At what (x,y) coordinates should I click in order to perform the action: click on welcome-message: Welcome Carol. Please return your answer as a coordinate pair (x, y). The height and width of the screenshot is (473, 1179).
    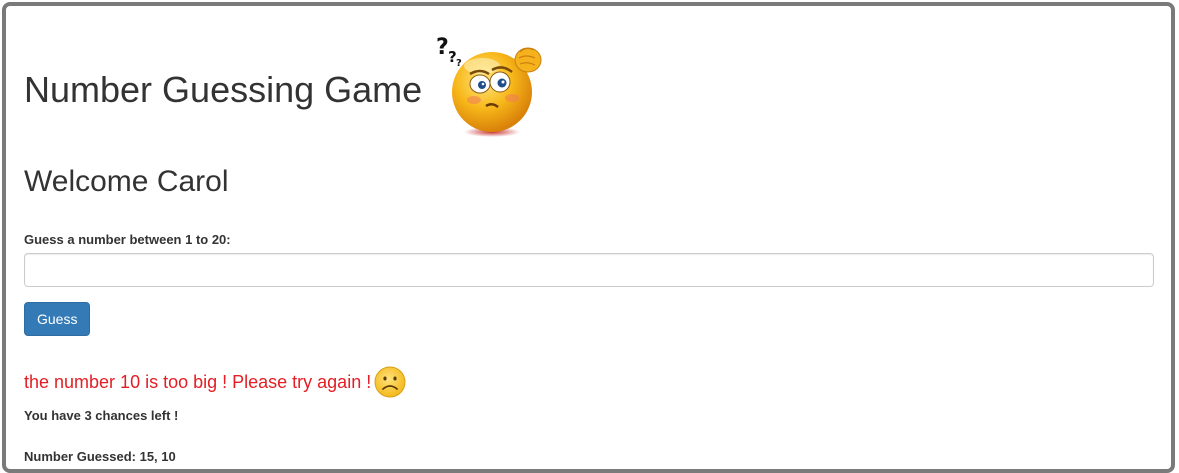
    Looking at the image, I should click on (126, 181).